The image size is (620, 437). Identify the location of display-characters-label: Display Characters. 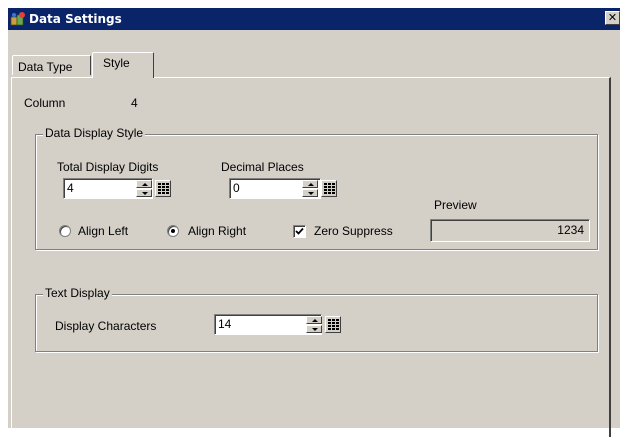
(106, 326).